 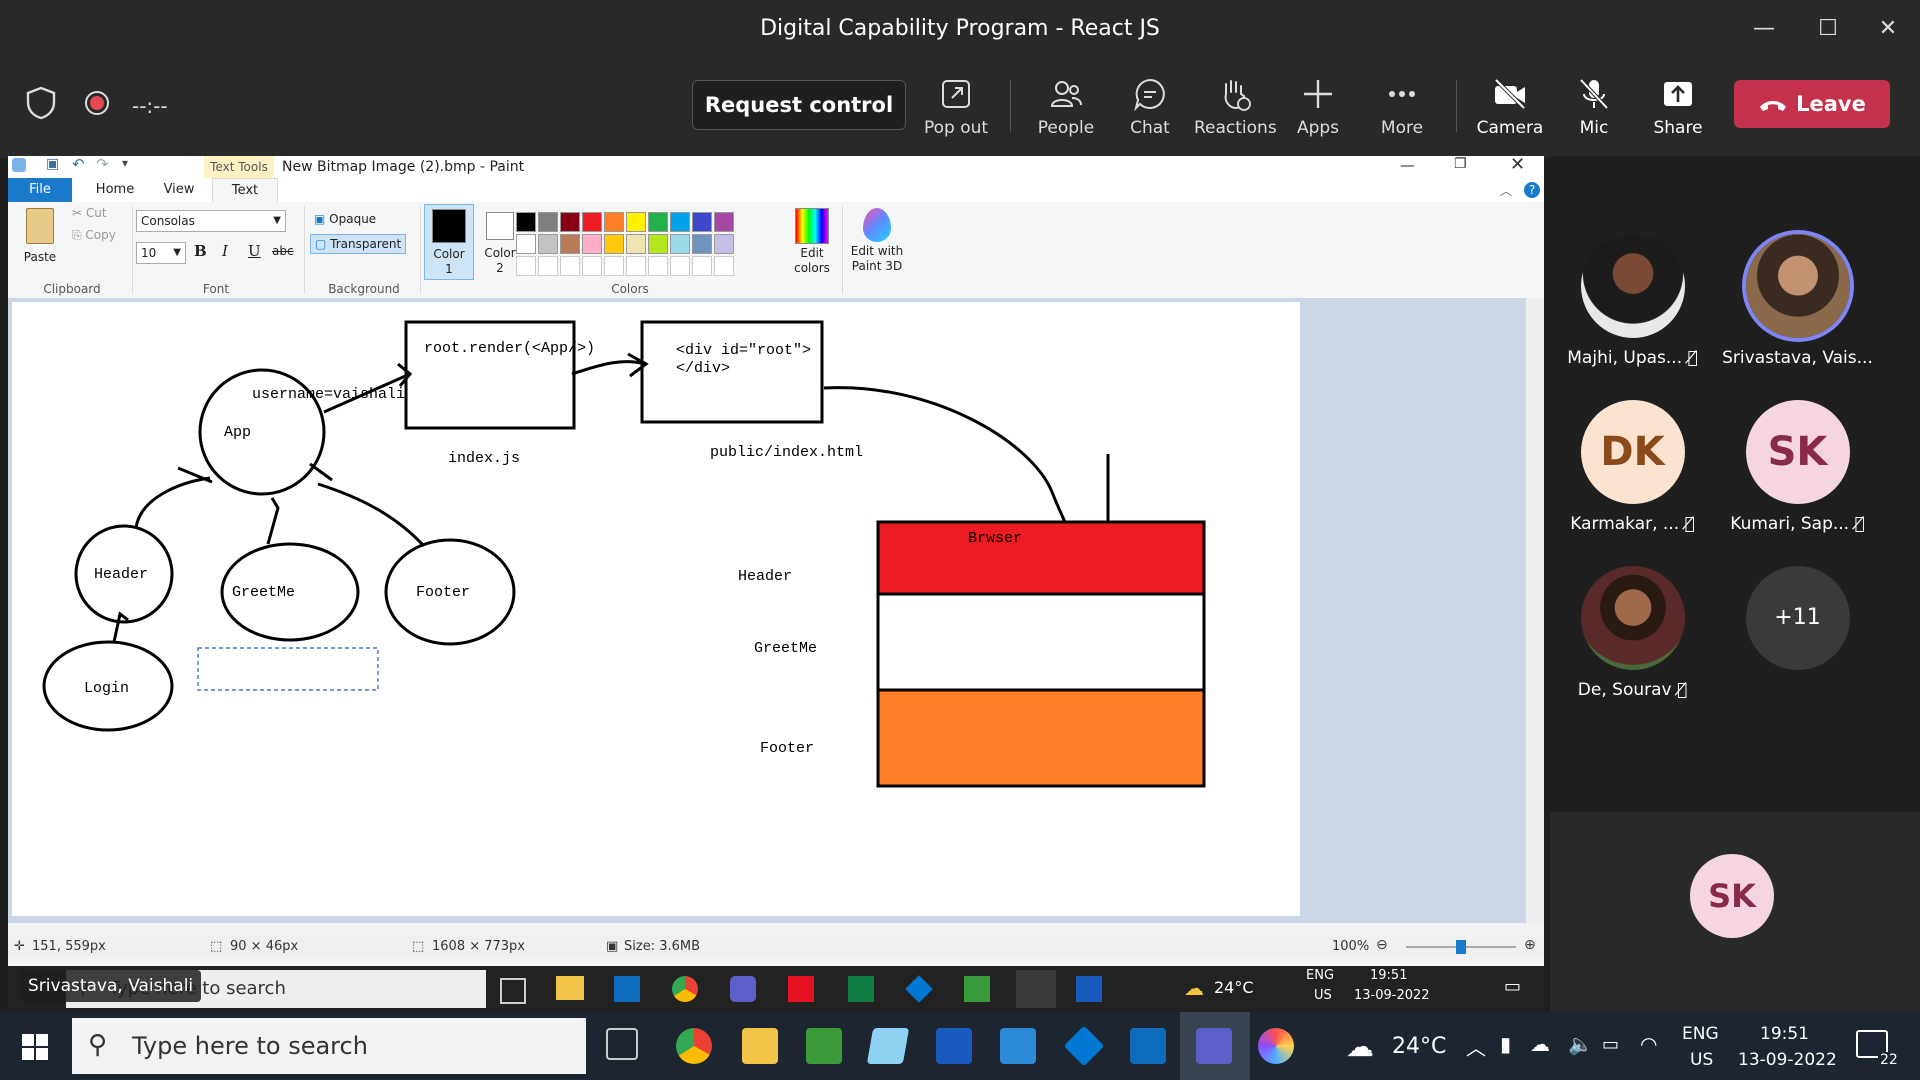 What do you see at coordinates (94, 235) in the screenshot?
I see `copy-button: ⎘ Copy` at bounding box center [94, 235].